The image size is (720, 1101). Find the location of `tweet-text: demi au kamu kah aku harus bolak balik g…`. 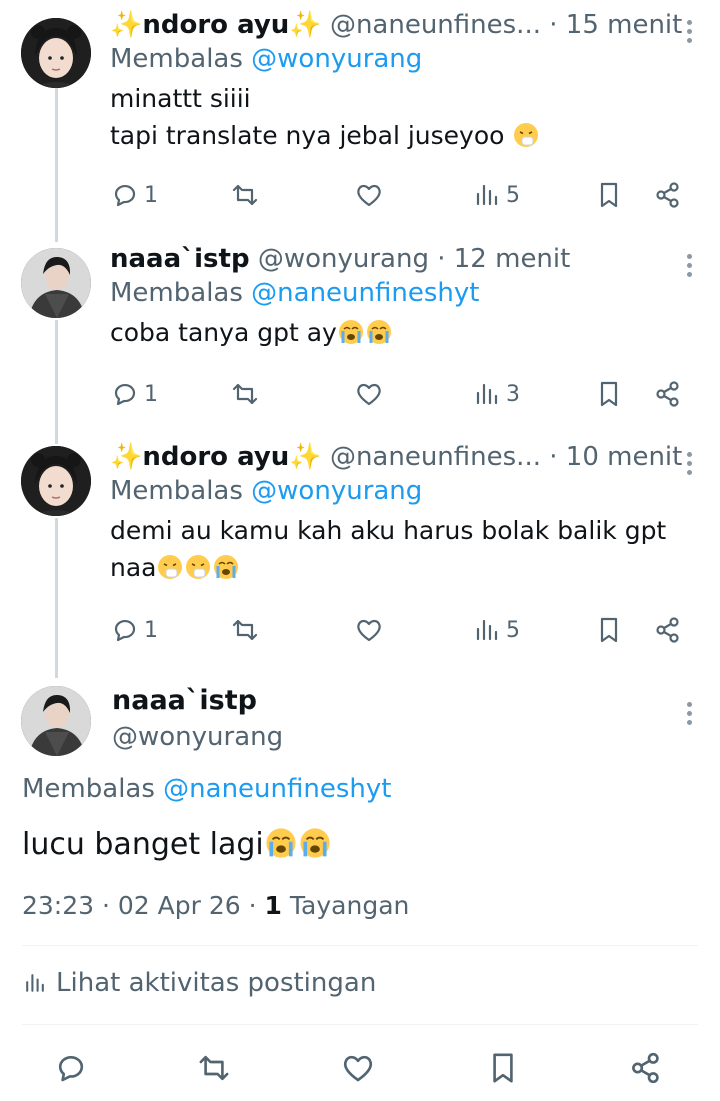

tweet-text: demi au kamu kah aku harus bolak balik g… is located at coordinates (405, 549).